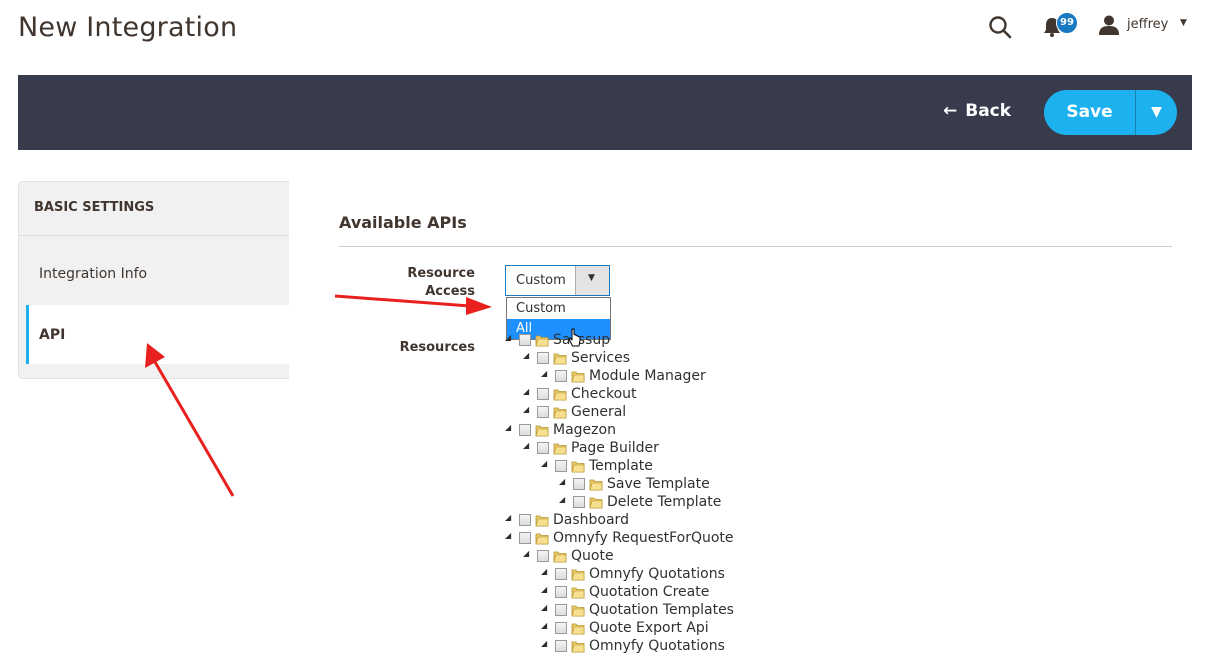  I want to click on tree-node-label: Save Template, so click(658, 484).